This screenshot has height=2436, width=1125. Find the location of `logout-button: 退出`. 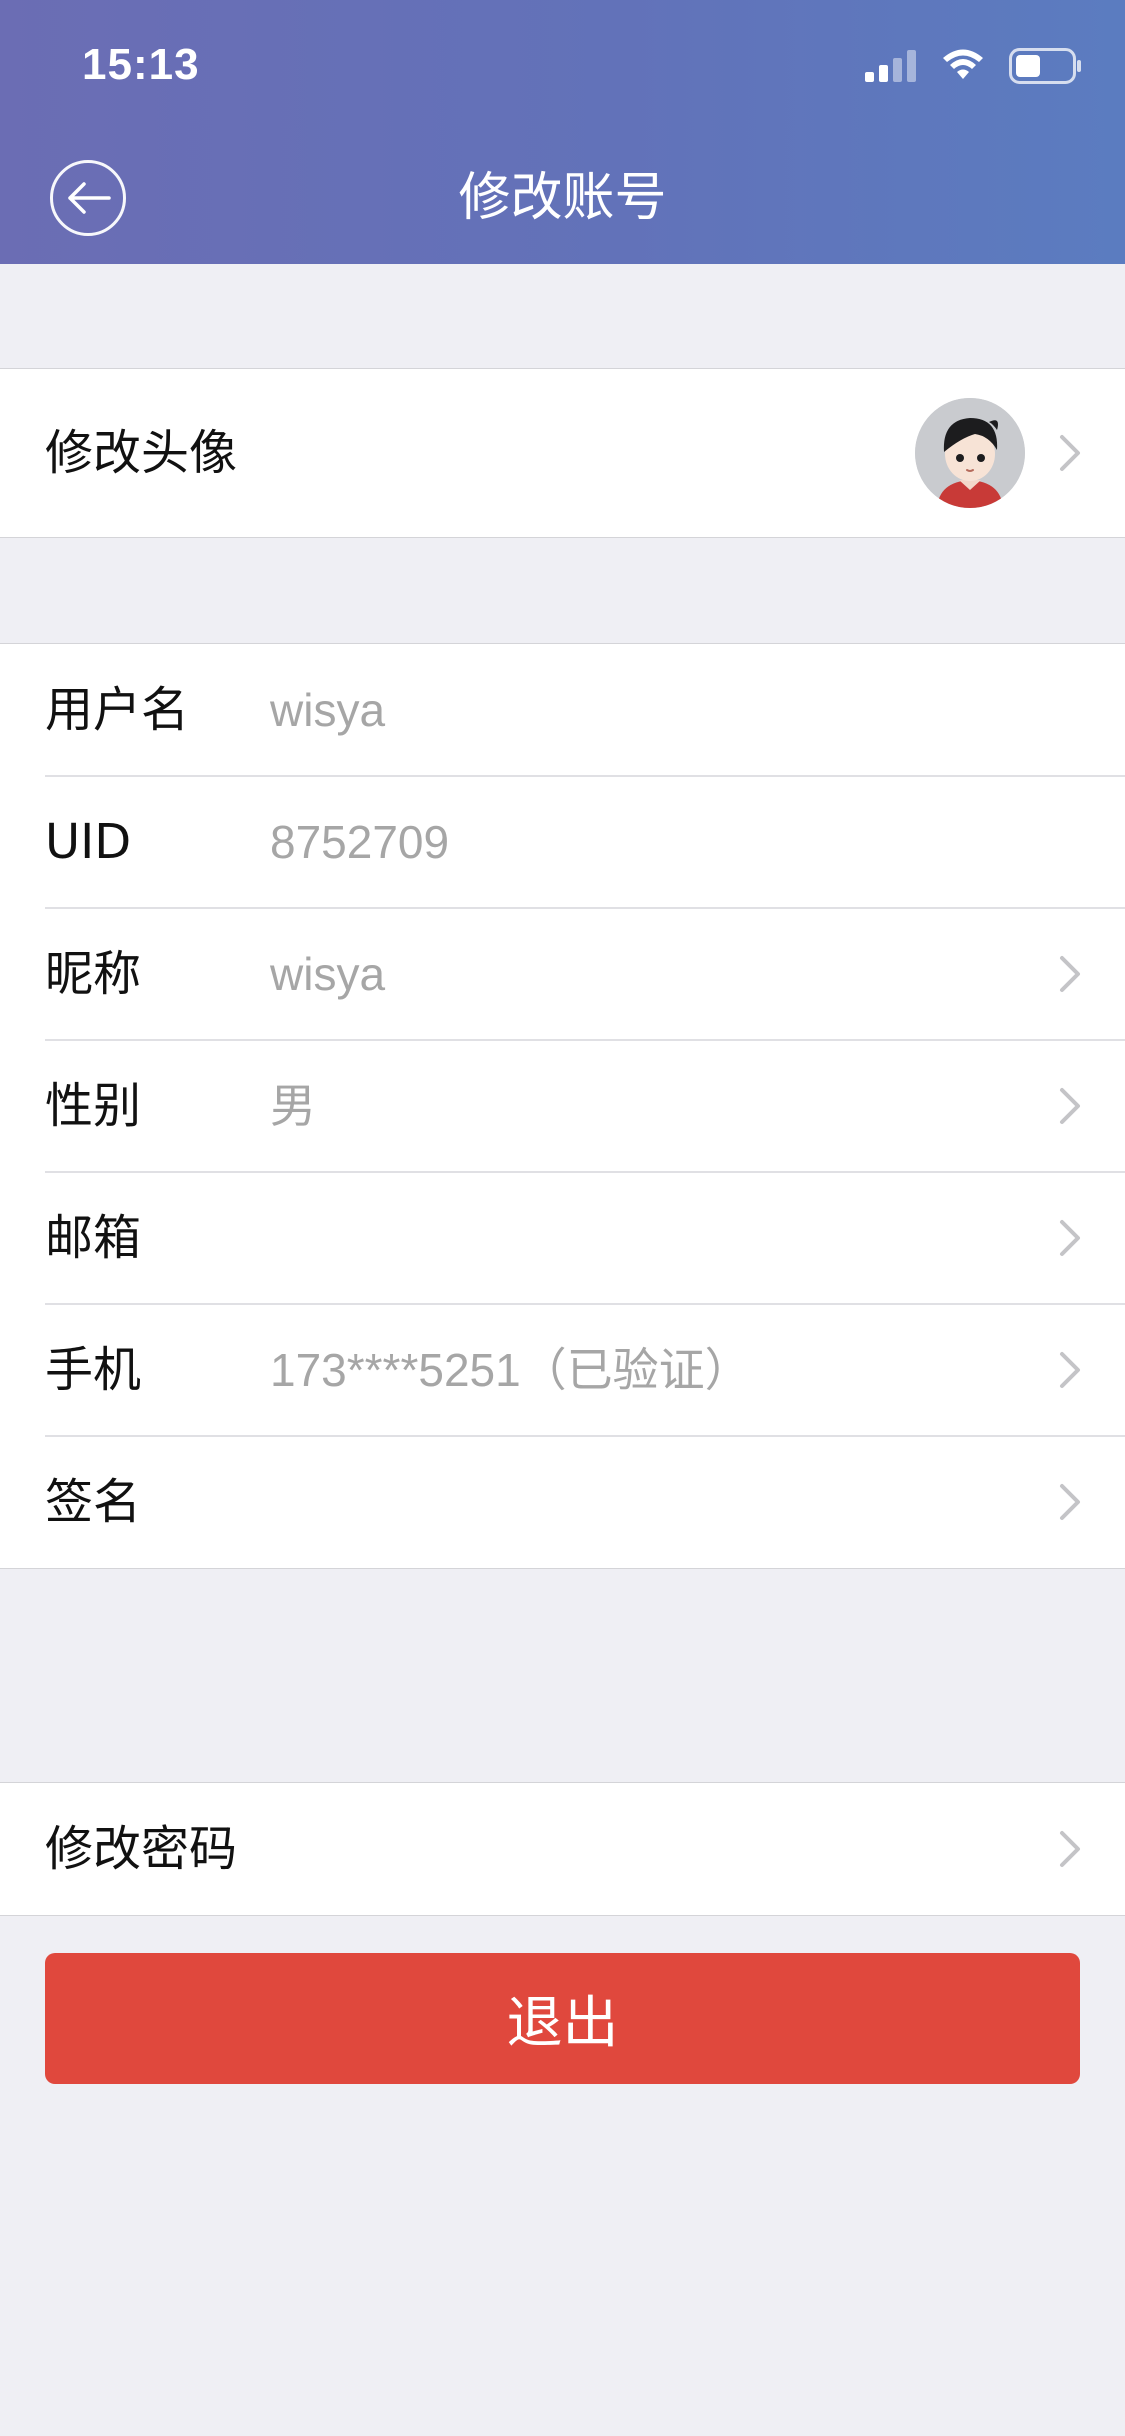

logout-button: 退出 is located at coordinates (562, 2018).